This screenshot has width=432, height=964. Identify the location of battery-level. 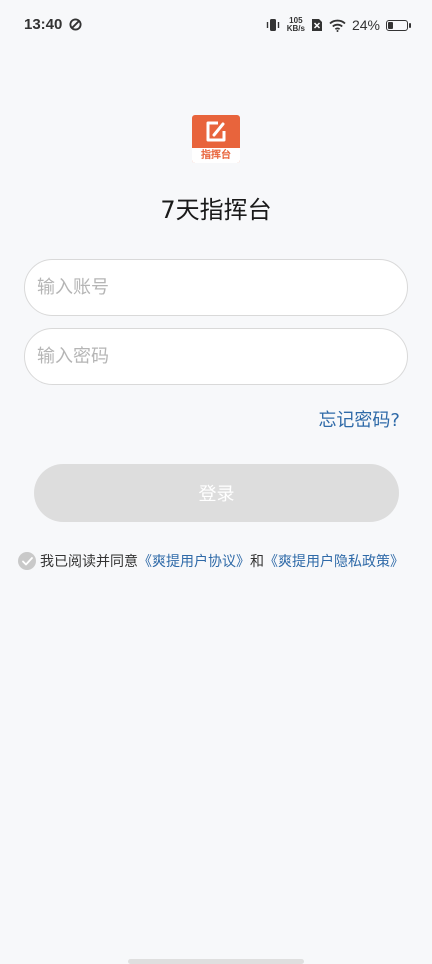
(390, 25).